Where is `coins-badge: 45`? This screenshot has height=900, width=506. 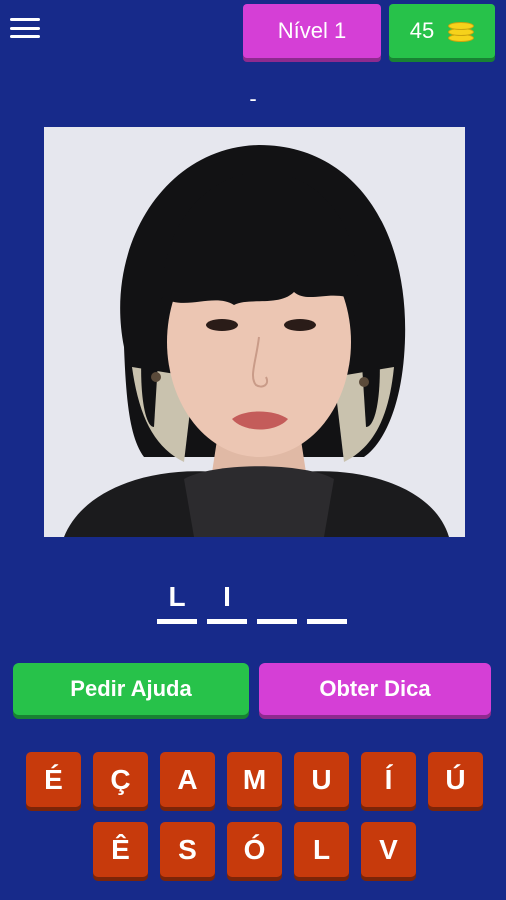 coins-badge: 45 is located at coordinates (442, 31).